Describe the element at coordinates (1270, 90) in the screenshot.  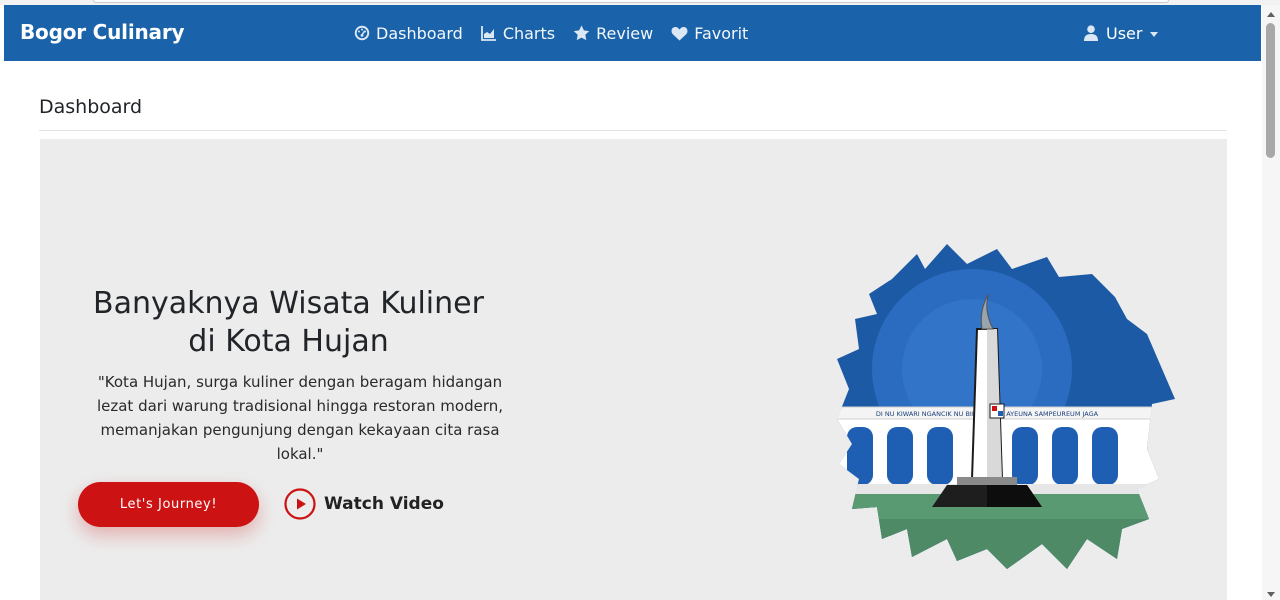
I see `scroll-thumb` at that location.